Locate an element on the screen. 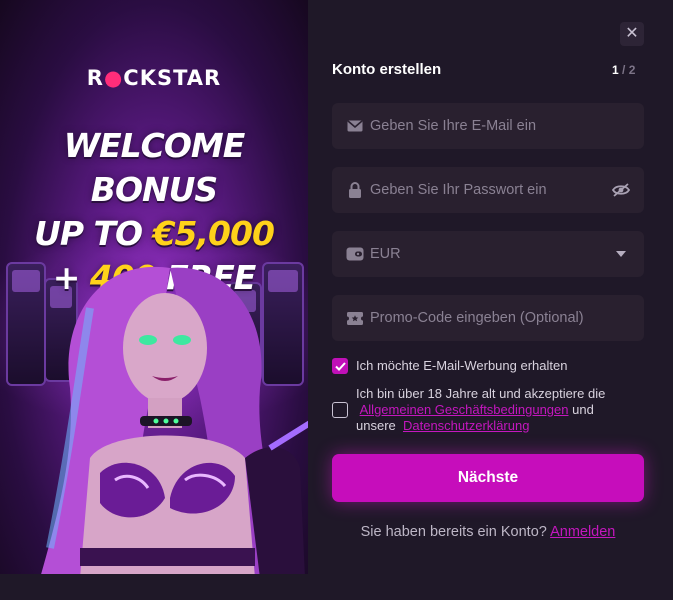 The width and height of the screenshot is (673, 600). promo-code-field: Promo-Code eingeben (Optional) is located at coordinates (488, 318).